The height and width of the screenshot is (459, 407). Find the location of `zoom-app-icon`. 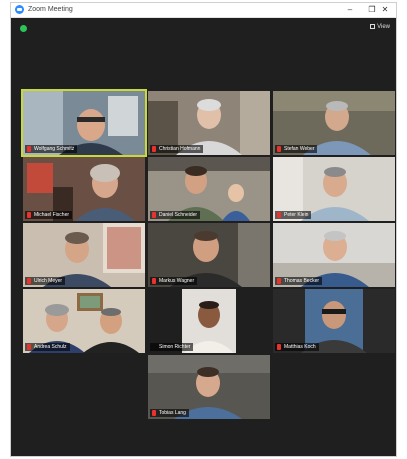

zoom-app-icon is located at coordinates (19, 9).